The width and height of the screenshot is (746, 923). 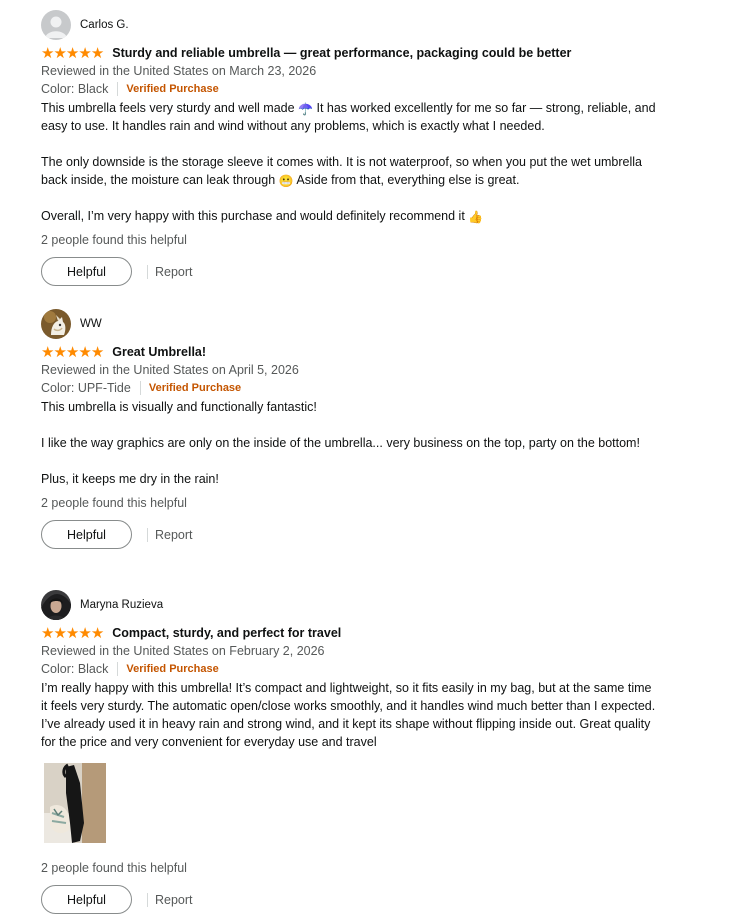 What do you see at coordinates (56, 25) in the screenshot?
I see `default-avatar-icon` at bounding box center [56, 25].